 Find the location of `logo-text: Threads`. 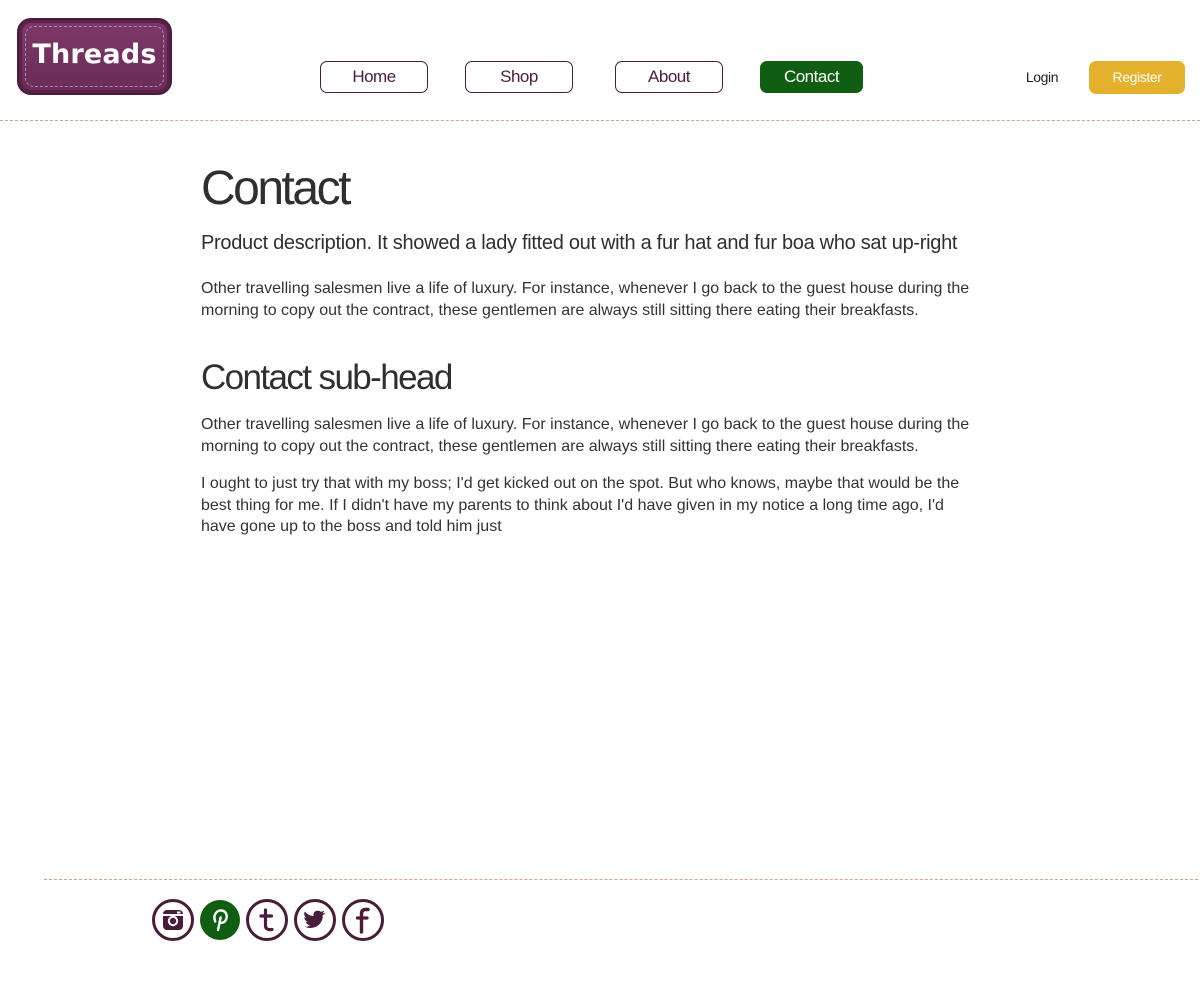

logo-text: Threads is located at coordinates (94, 54).